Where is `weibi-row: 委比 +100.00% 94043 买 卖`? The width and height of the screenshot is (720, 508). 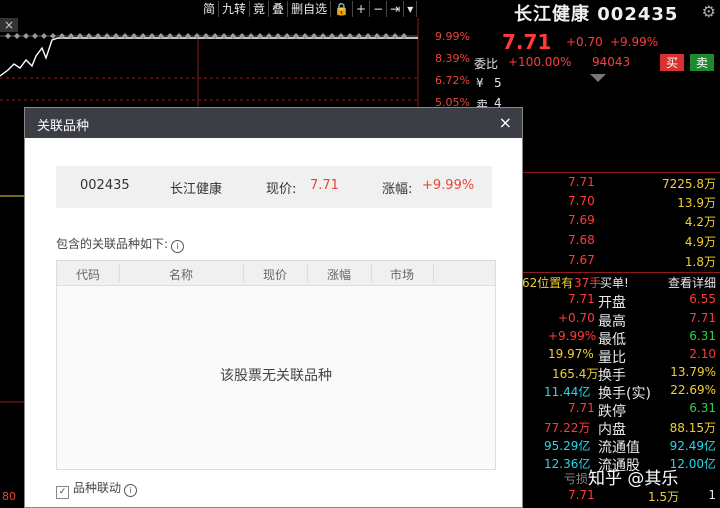 weibi-row: 委比 +100.00% 94043 买 卖 is located at coordinates (596, 63).